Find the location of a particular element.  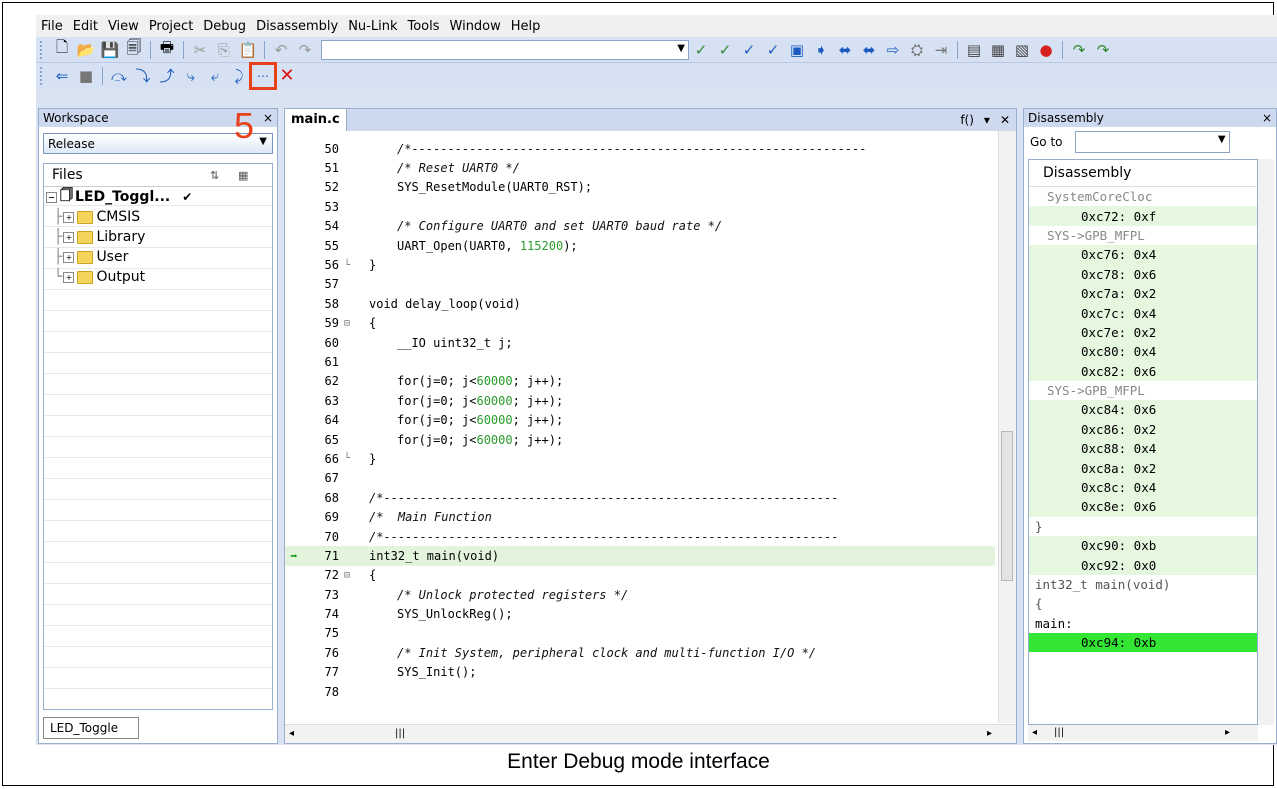

code-line: 53 is located at coordinates (640, 206).